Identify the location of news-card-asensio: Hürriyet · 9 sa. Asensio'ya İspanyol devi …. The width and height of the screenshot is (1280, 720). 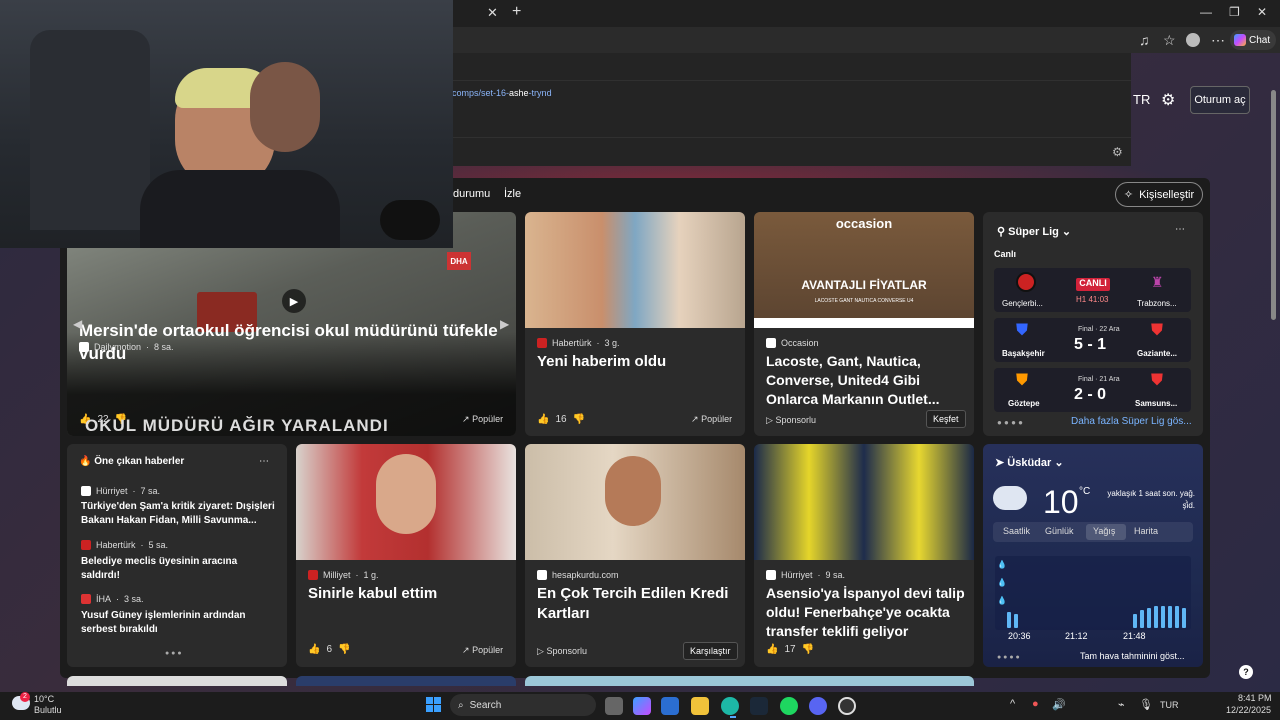
(864, 555).